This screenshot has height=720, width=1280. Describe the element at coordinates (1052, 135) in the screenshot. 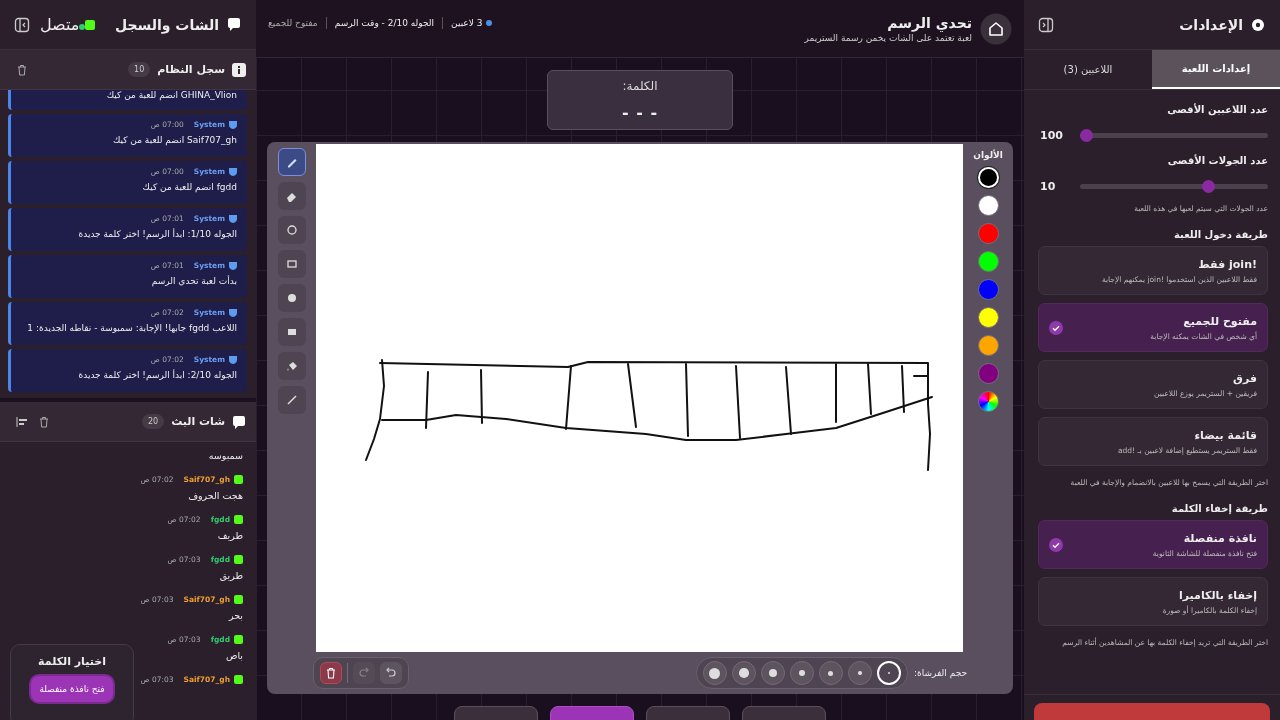

I see `slider-value: 100` at that location.